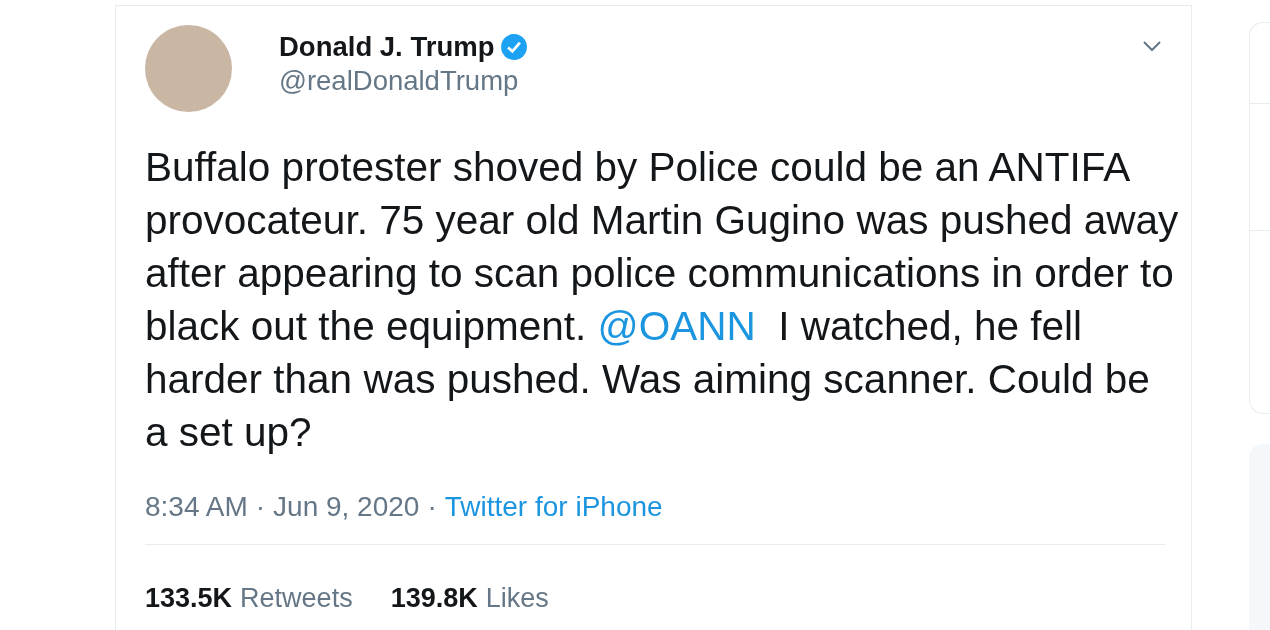  What do you see at coordinates (387, 47) in the screenshot?
I see `author-name: Donald J. Trump` at bounding box center [387, 47].